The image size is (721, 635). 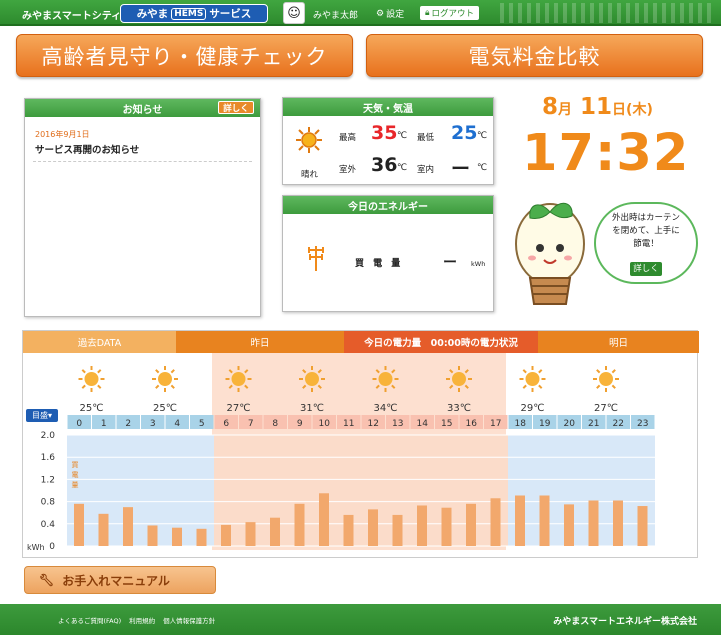 What do you see at coordinates (87, 149) in the screenshot?
I see `news-headline-link: サービス再開のお知らせ` at bounding box center [87, 149].